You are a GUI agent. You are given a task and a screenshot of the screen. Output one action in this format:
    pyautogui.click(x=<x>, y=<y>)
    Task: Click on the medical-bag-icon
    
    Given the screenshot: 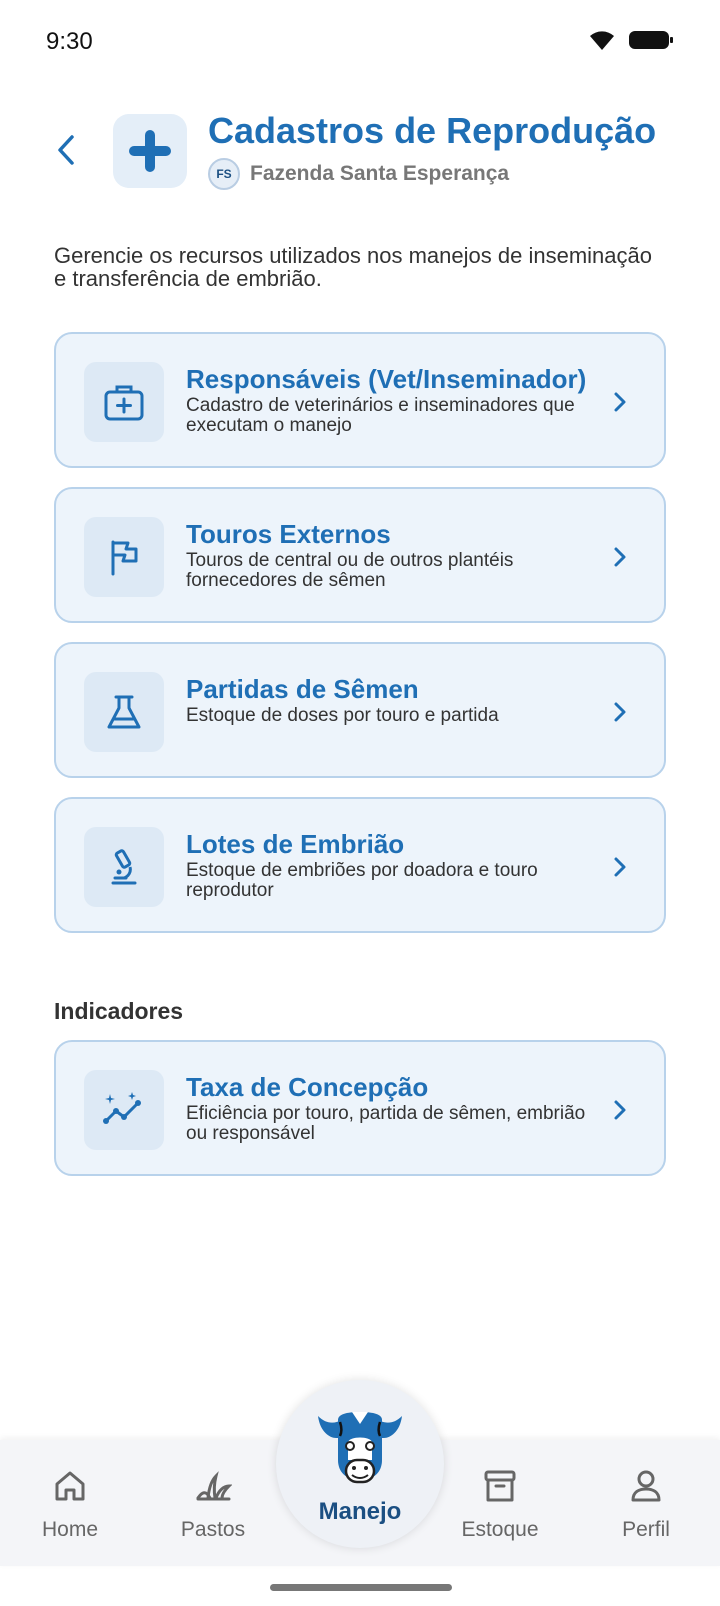 What is the action you would take?
    pyautogui.click(x=124, y=403)
    